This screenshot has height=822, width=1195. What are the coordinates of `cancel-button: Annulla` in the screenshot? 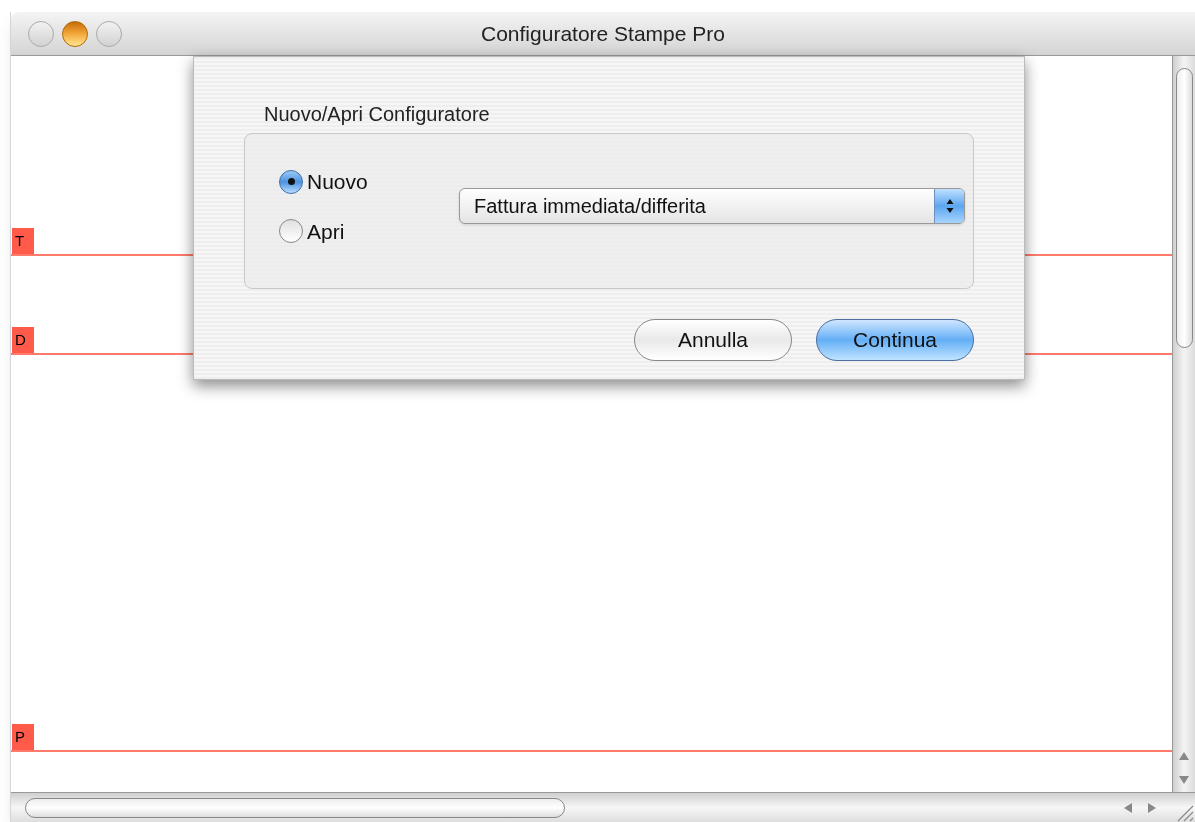 It's located at (713, 340).